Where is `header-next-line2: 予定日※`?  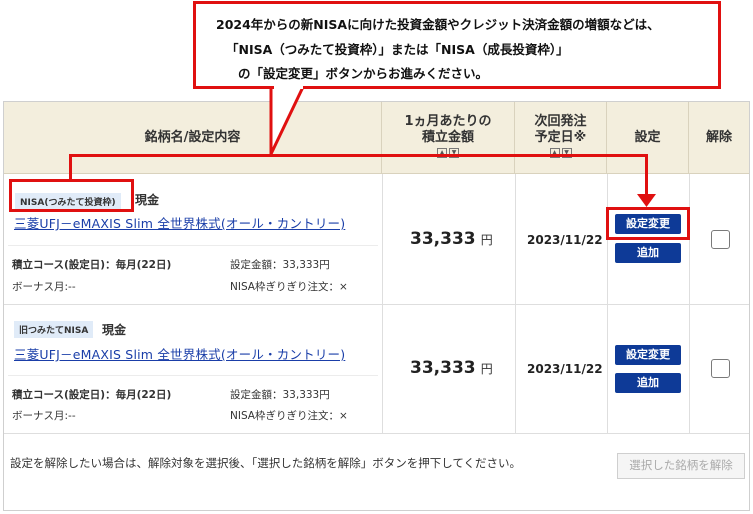
header-next-line2: 予定日※ is located at coordinates (560, 137).